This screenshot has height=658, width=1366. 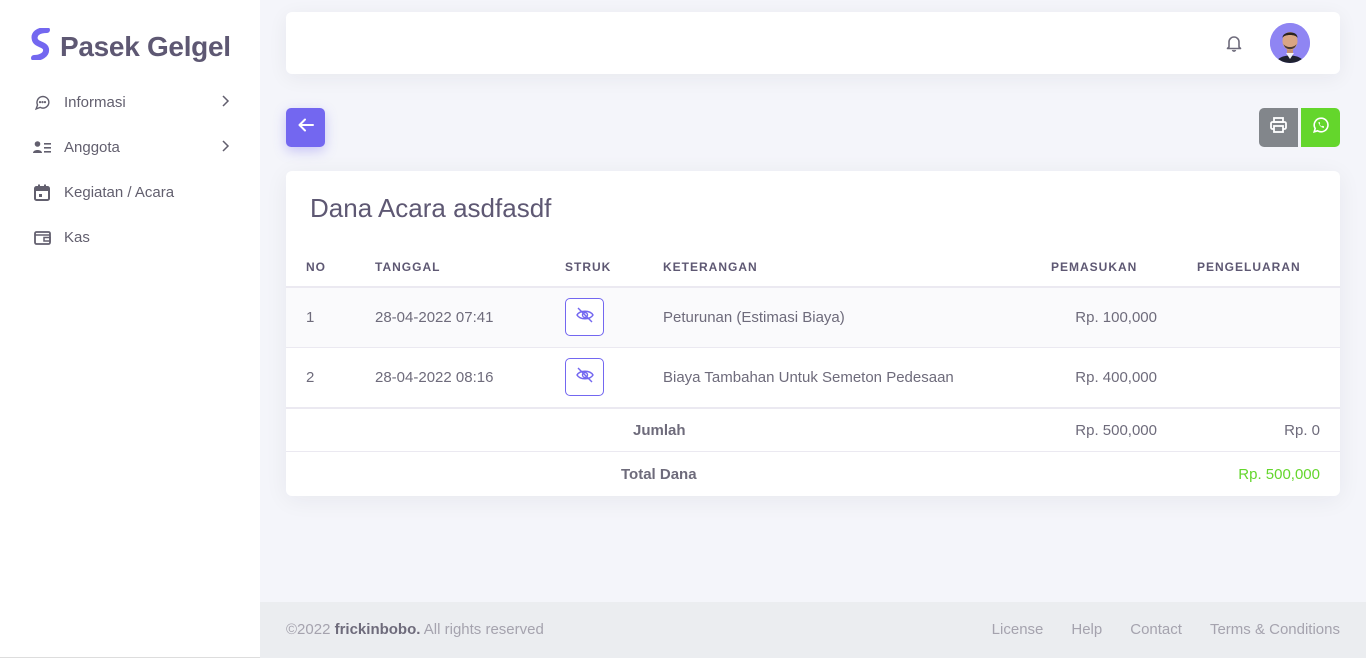 What do you see at coordinates (659, 430) in the screenshot?
I see `summary-label: Jumlah` at bounding box center [659, 430].